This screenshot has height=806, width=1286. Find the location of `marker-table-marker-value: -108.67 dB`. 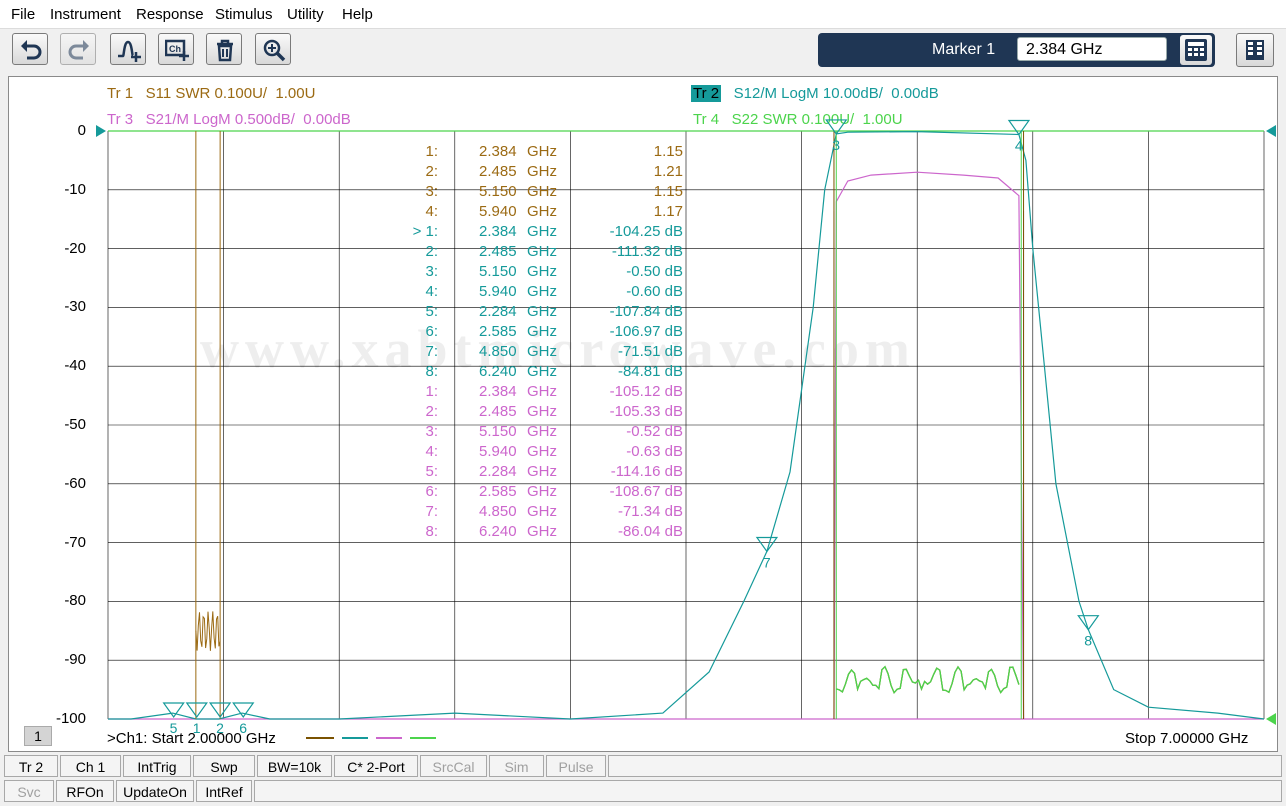

marker-table-marker-value: -108.67 dB is located at coordinates (646, 491).